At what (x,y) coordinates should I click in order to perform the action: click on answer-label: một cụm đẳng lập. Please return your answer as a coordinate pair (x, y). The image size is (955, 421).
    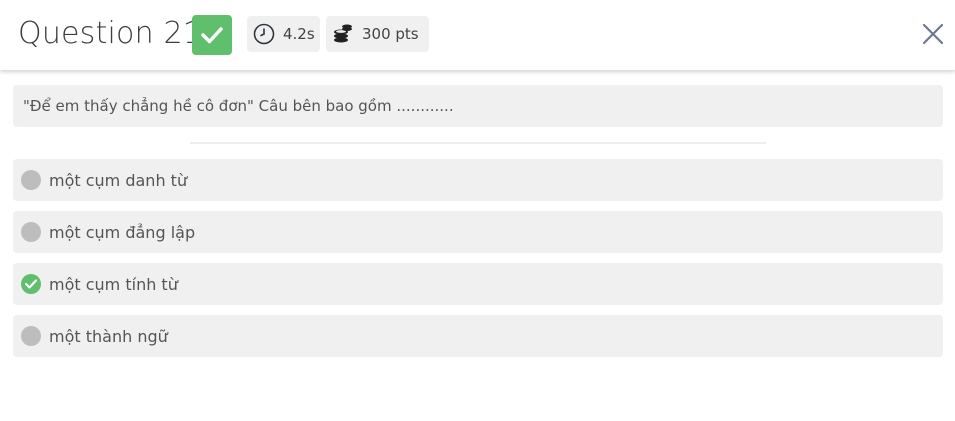
    Looking at the image, I should click on (122, 232).